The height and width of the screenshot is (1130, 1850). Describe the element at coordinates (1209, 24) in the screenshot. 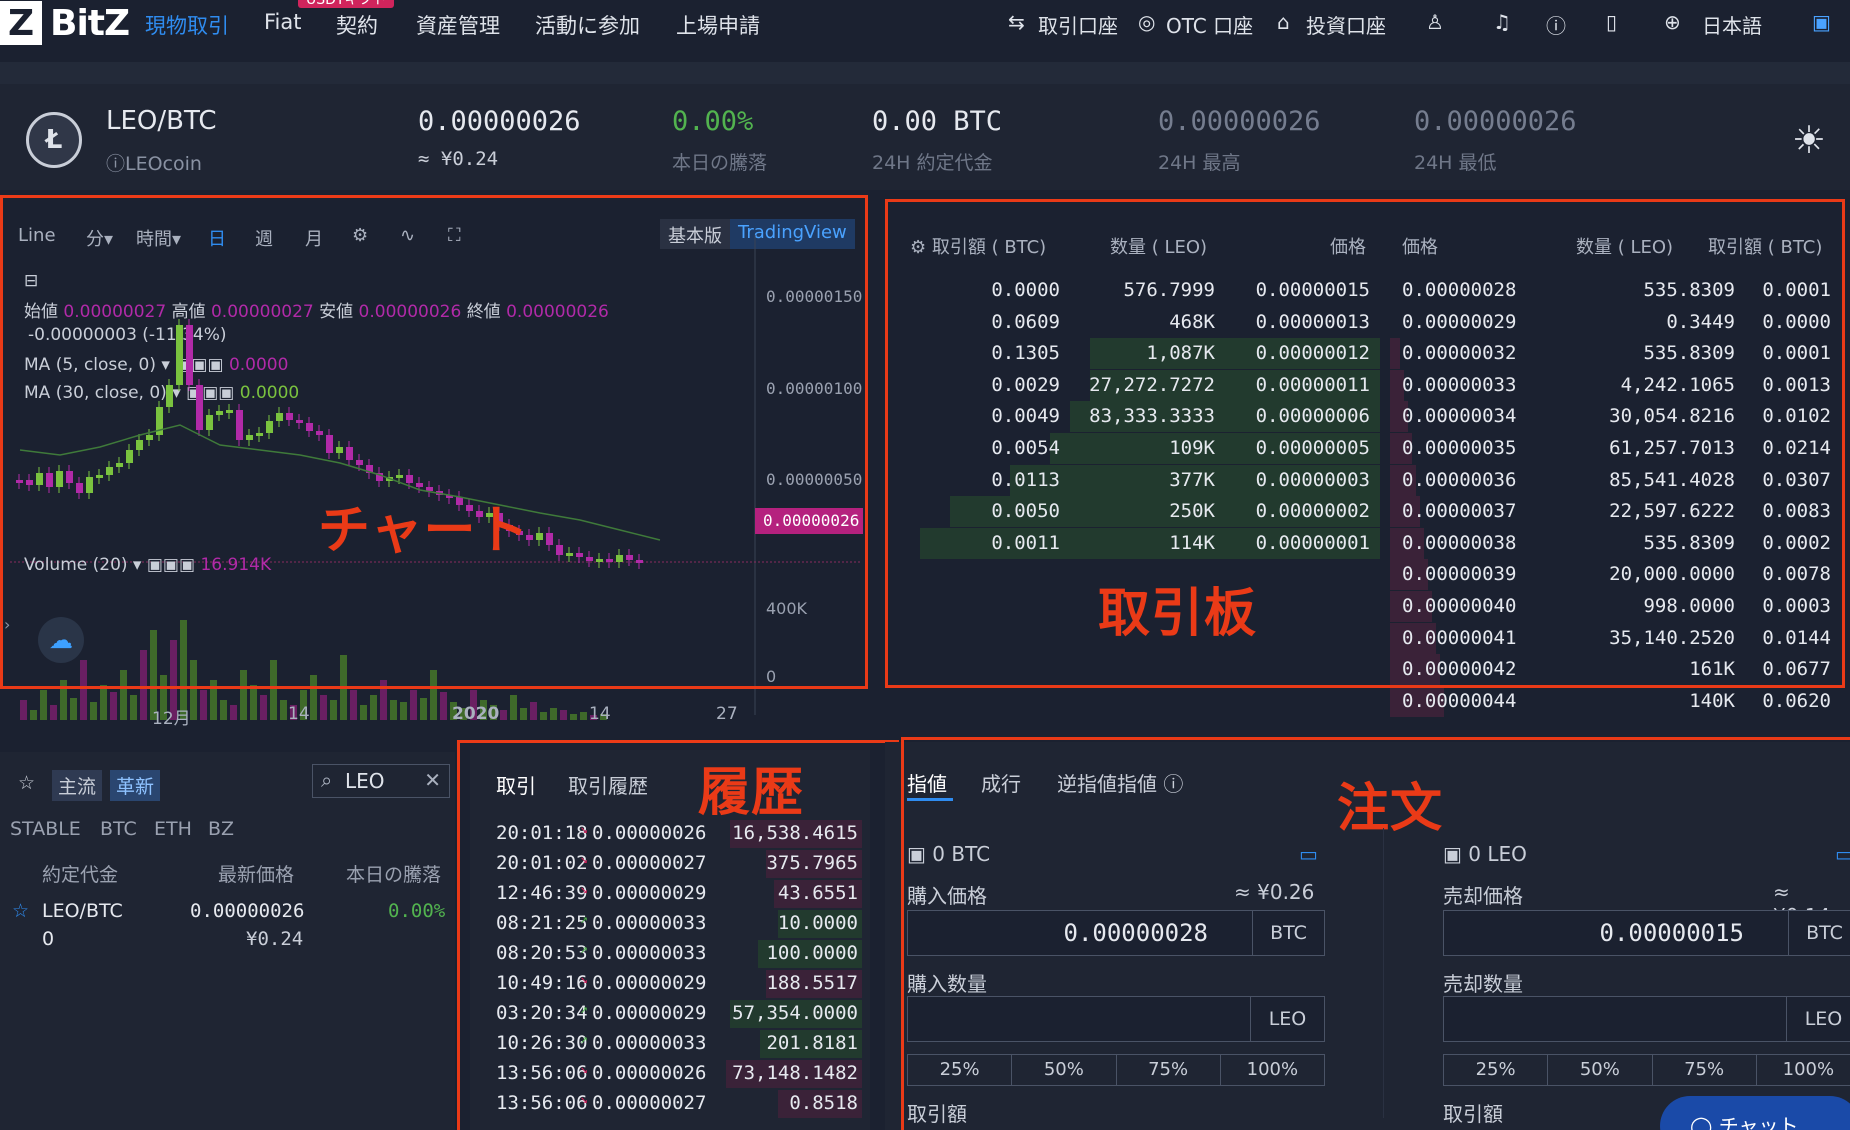

I see `nav-otc-account: OTC 口座` at that location.